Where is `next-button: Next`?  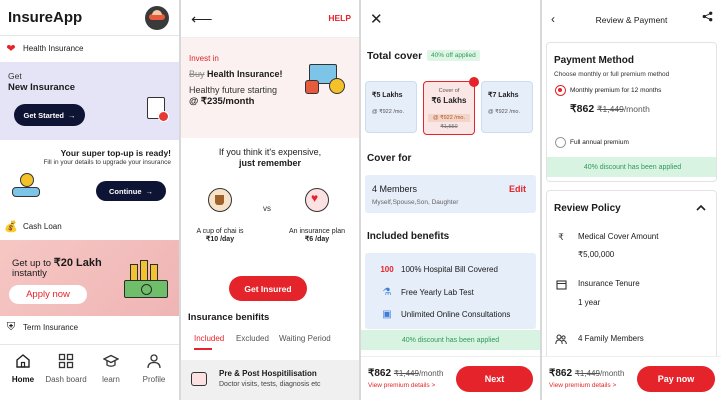 next-button: Next is located at coordinates (494, 379).